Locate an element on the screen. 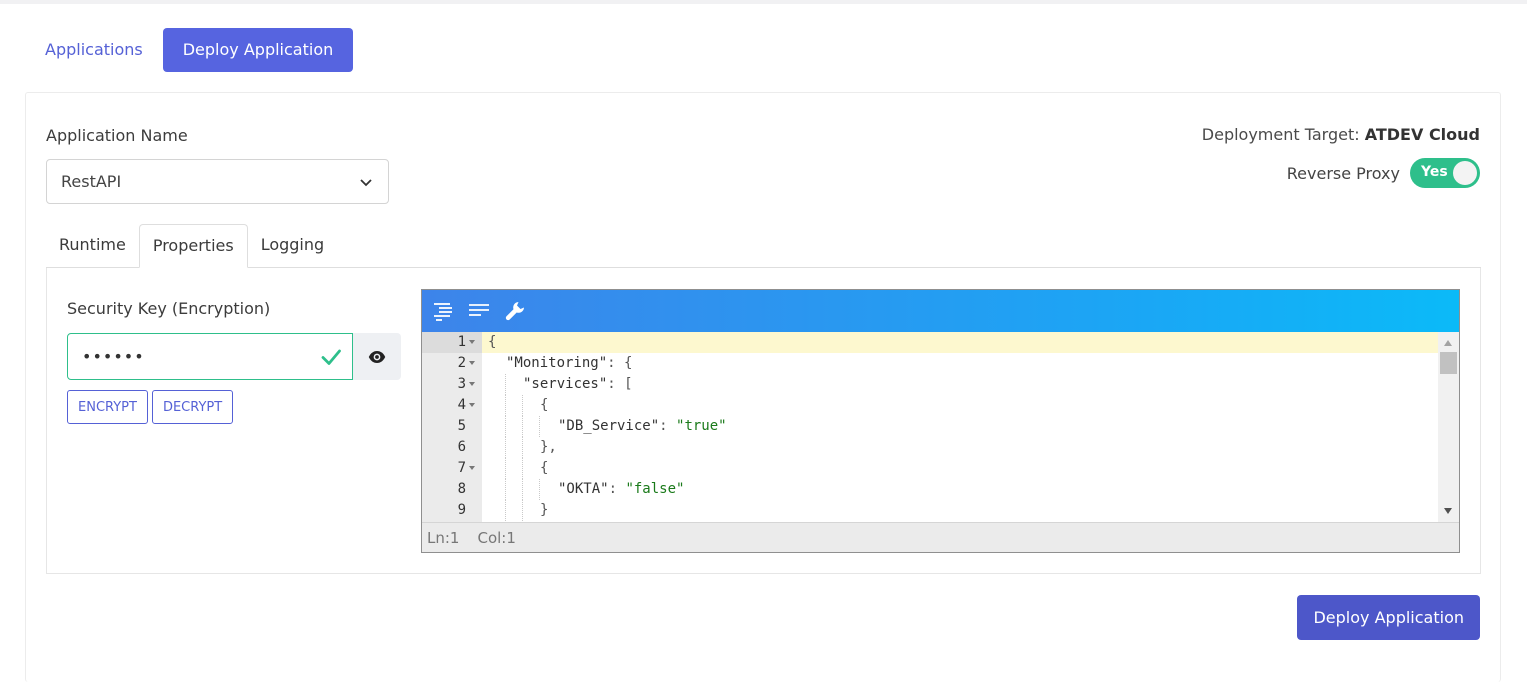 The image size is (1527, 682). line-number: 7 is located at coordinates (461, 468).